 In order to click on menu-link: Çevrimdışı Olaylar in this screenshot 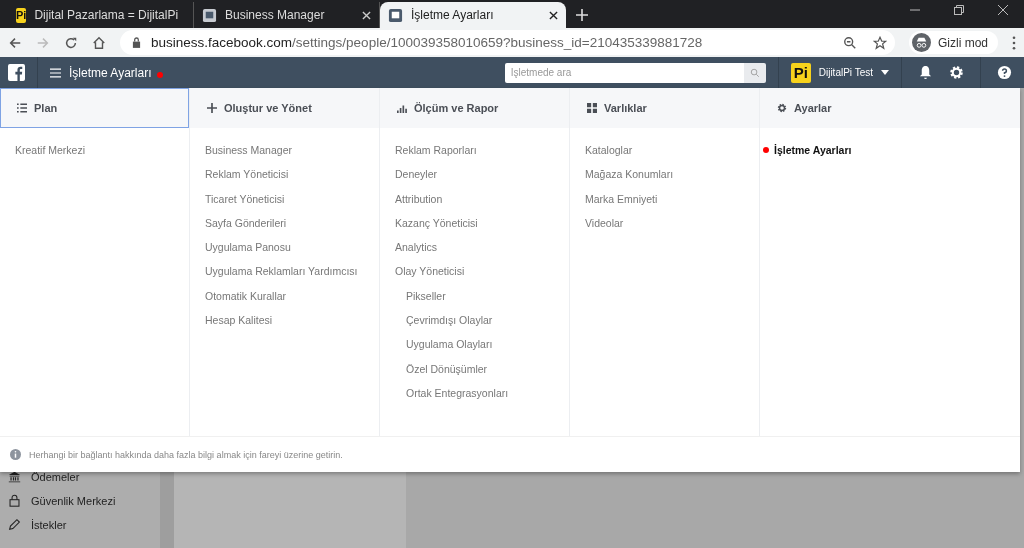, I will do `click(449, 320)`.